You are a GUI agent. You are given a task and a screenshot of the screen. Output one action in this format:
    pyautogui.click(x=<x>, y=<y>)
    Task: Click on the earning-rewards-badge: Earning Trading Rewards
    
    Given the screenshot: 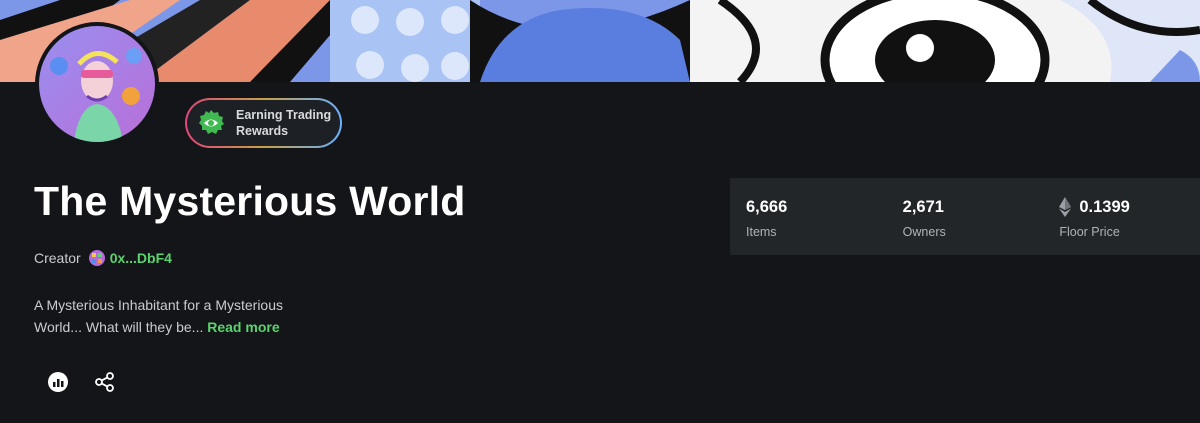 What is the action you would take?
    pyautogui.click(x=263, y=123)
    